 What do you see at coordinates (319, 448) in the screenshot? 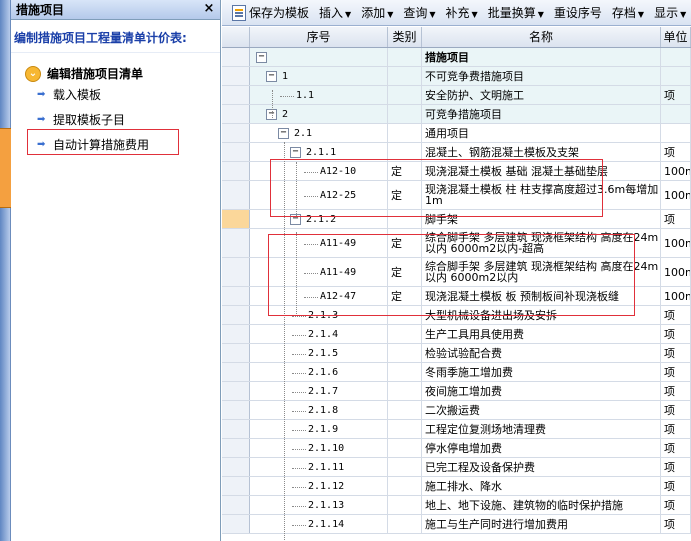
I see `cell-seq: 2.1.10` at bounding box center [319, 448].